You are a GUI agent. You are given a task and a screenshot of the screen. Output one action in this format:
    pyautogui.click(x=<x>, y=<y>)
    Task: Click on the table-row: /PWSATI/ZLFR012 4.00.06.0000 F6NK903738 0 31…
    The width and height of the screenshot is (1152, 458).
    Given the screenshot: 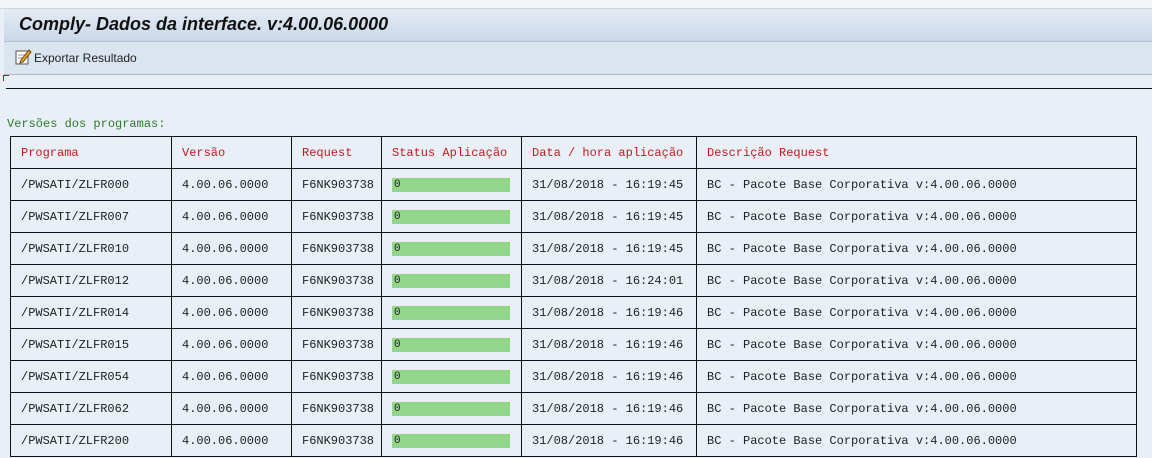 What is the action you would take?
    pyautogui.click(x=573, y=280)
    